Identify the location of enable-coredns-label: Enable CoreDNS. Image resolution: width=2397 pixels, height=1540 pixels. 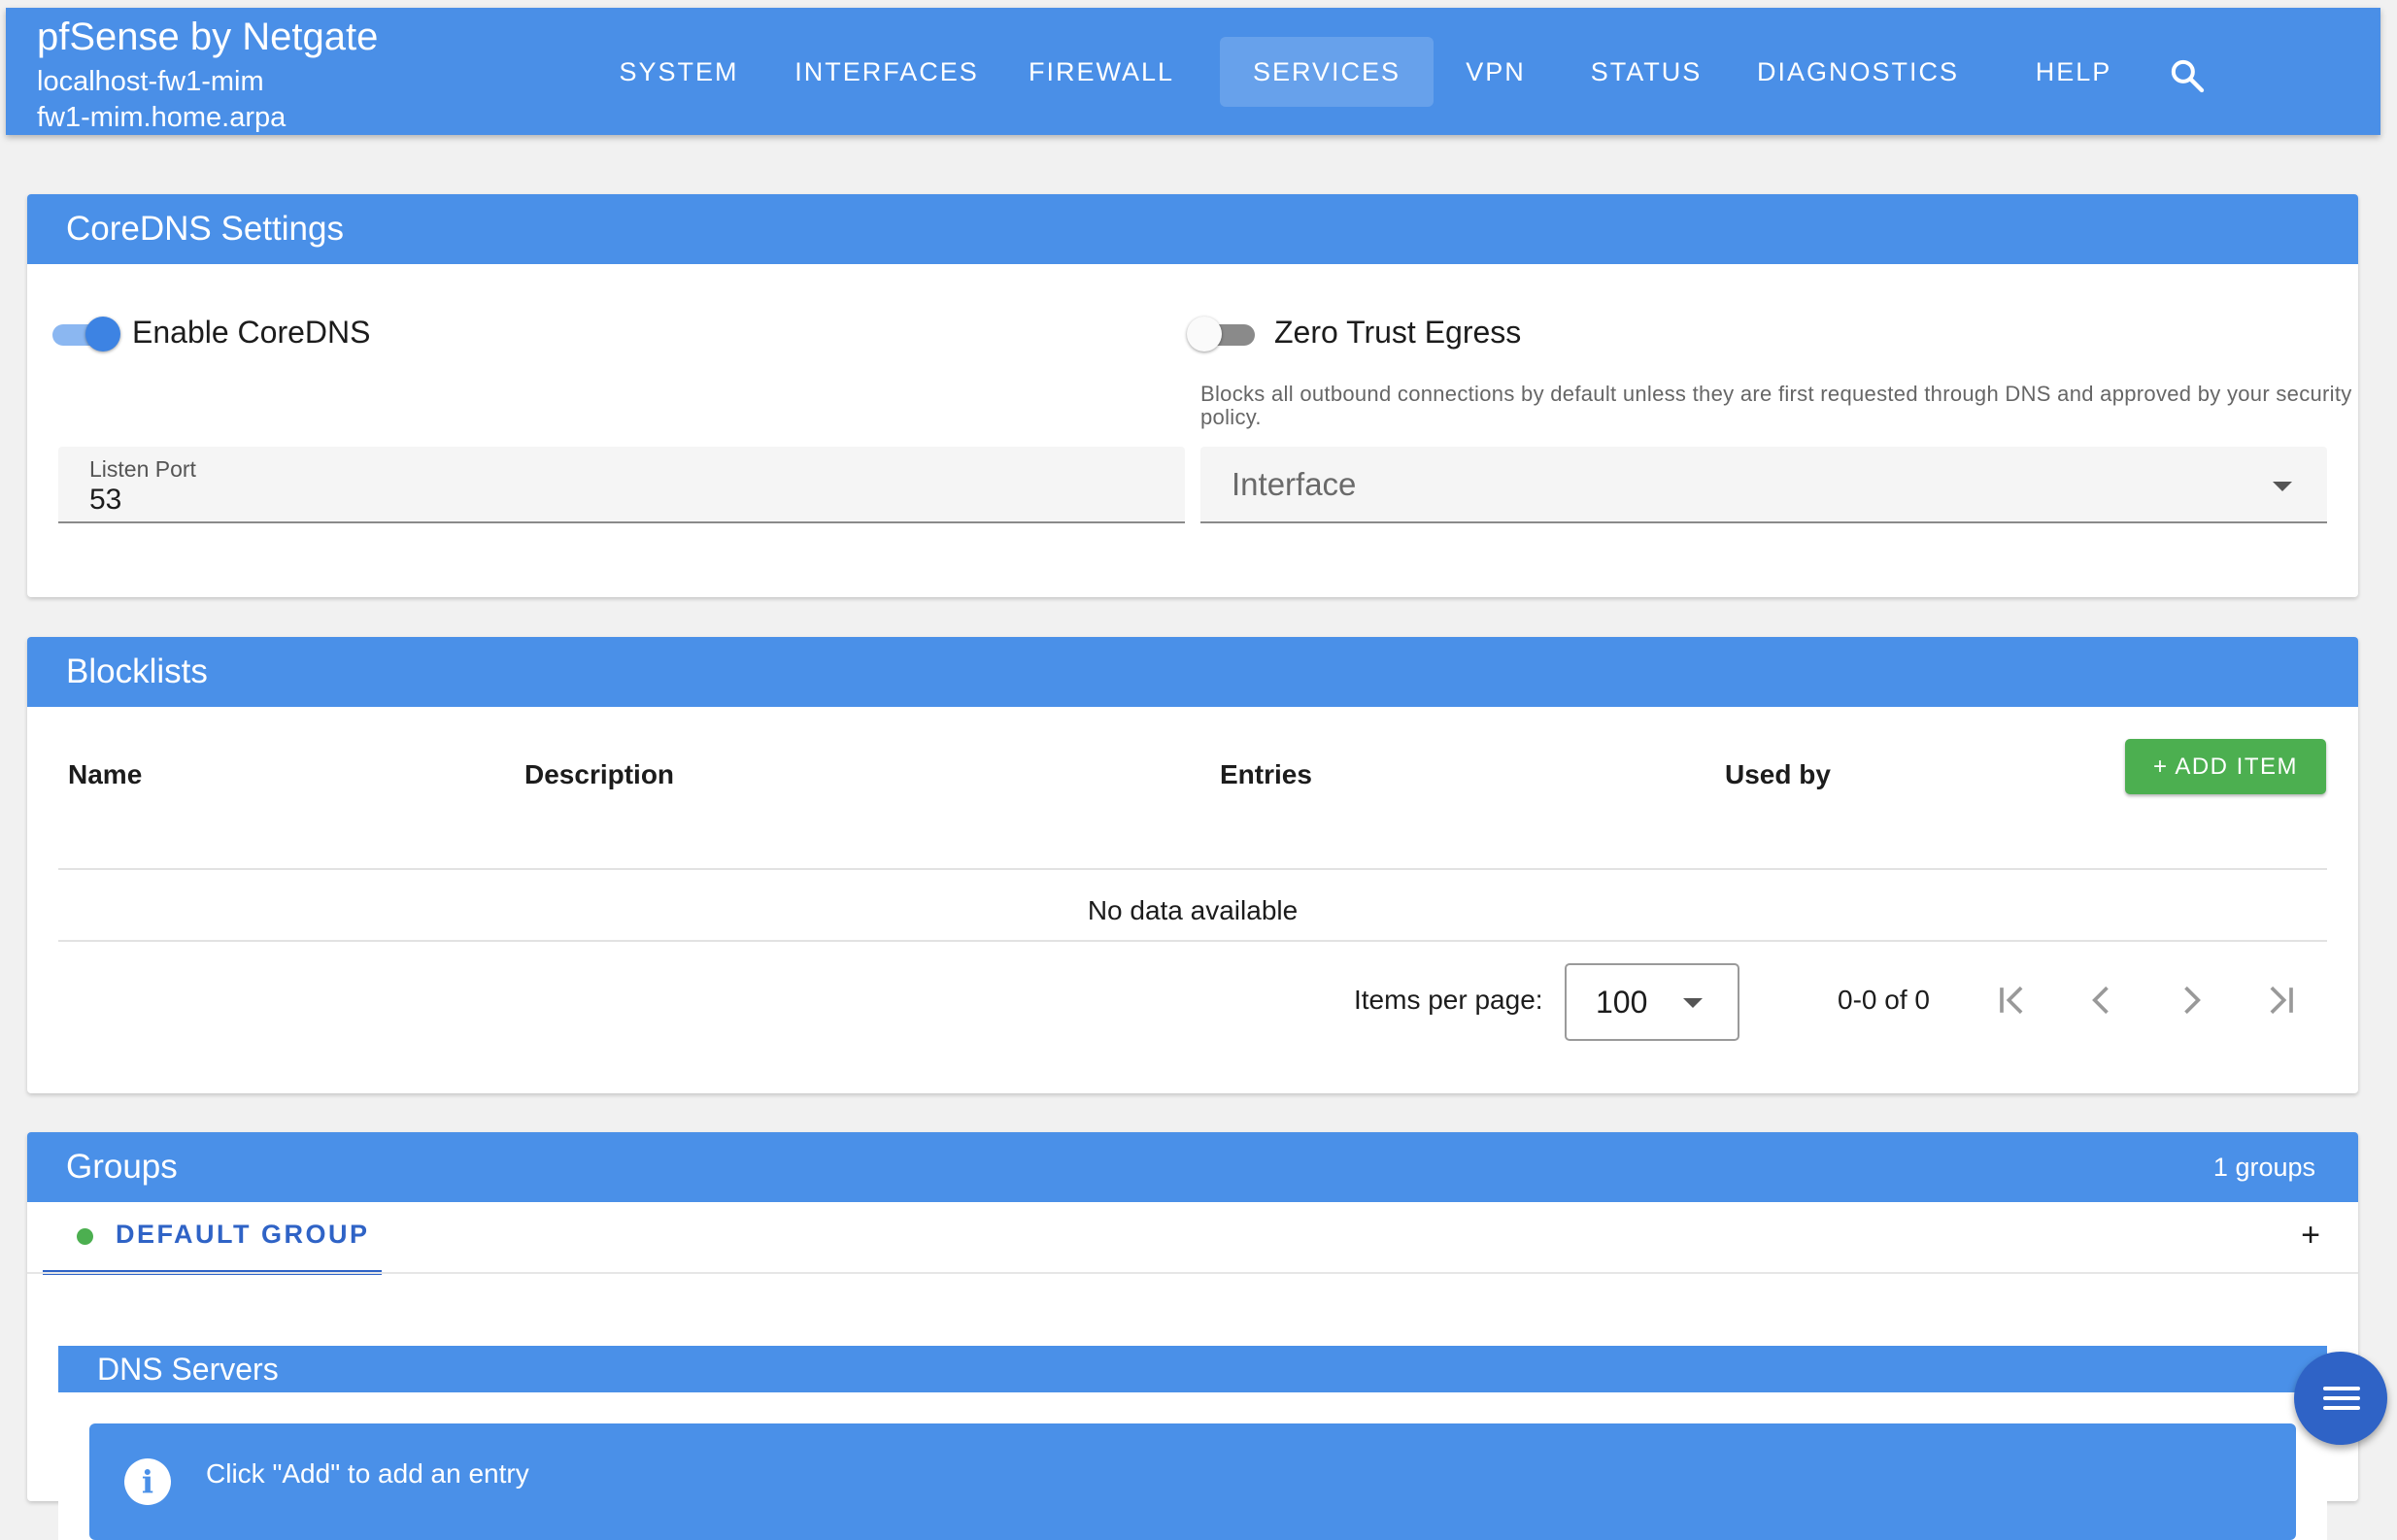
(251, 332).